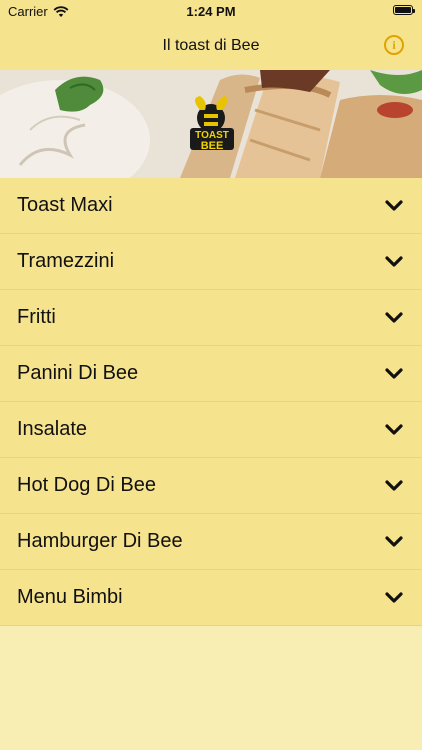  I want to click on info-icon: i, so click(394, 45).